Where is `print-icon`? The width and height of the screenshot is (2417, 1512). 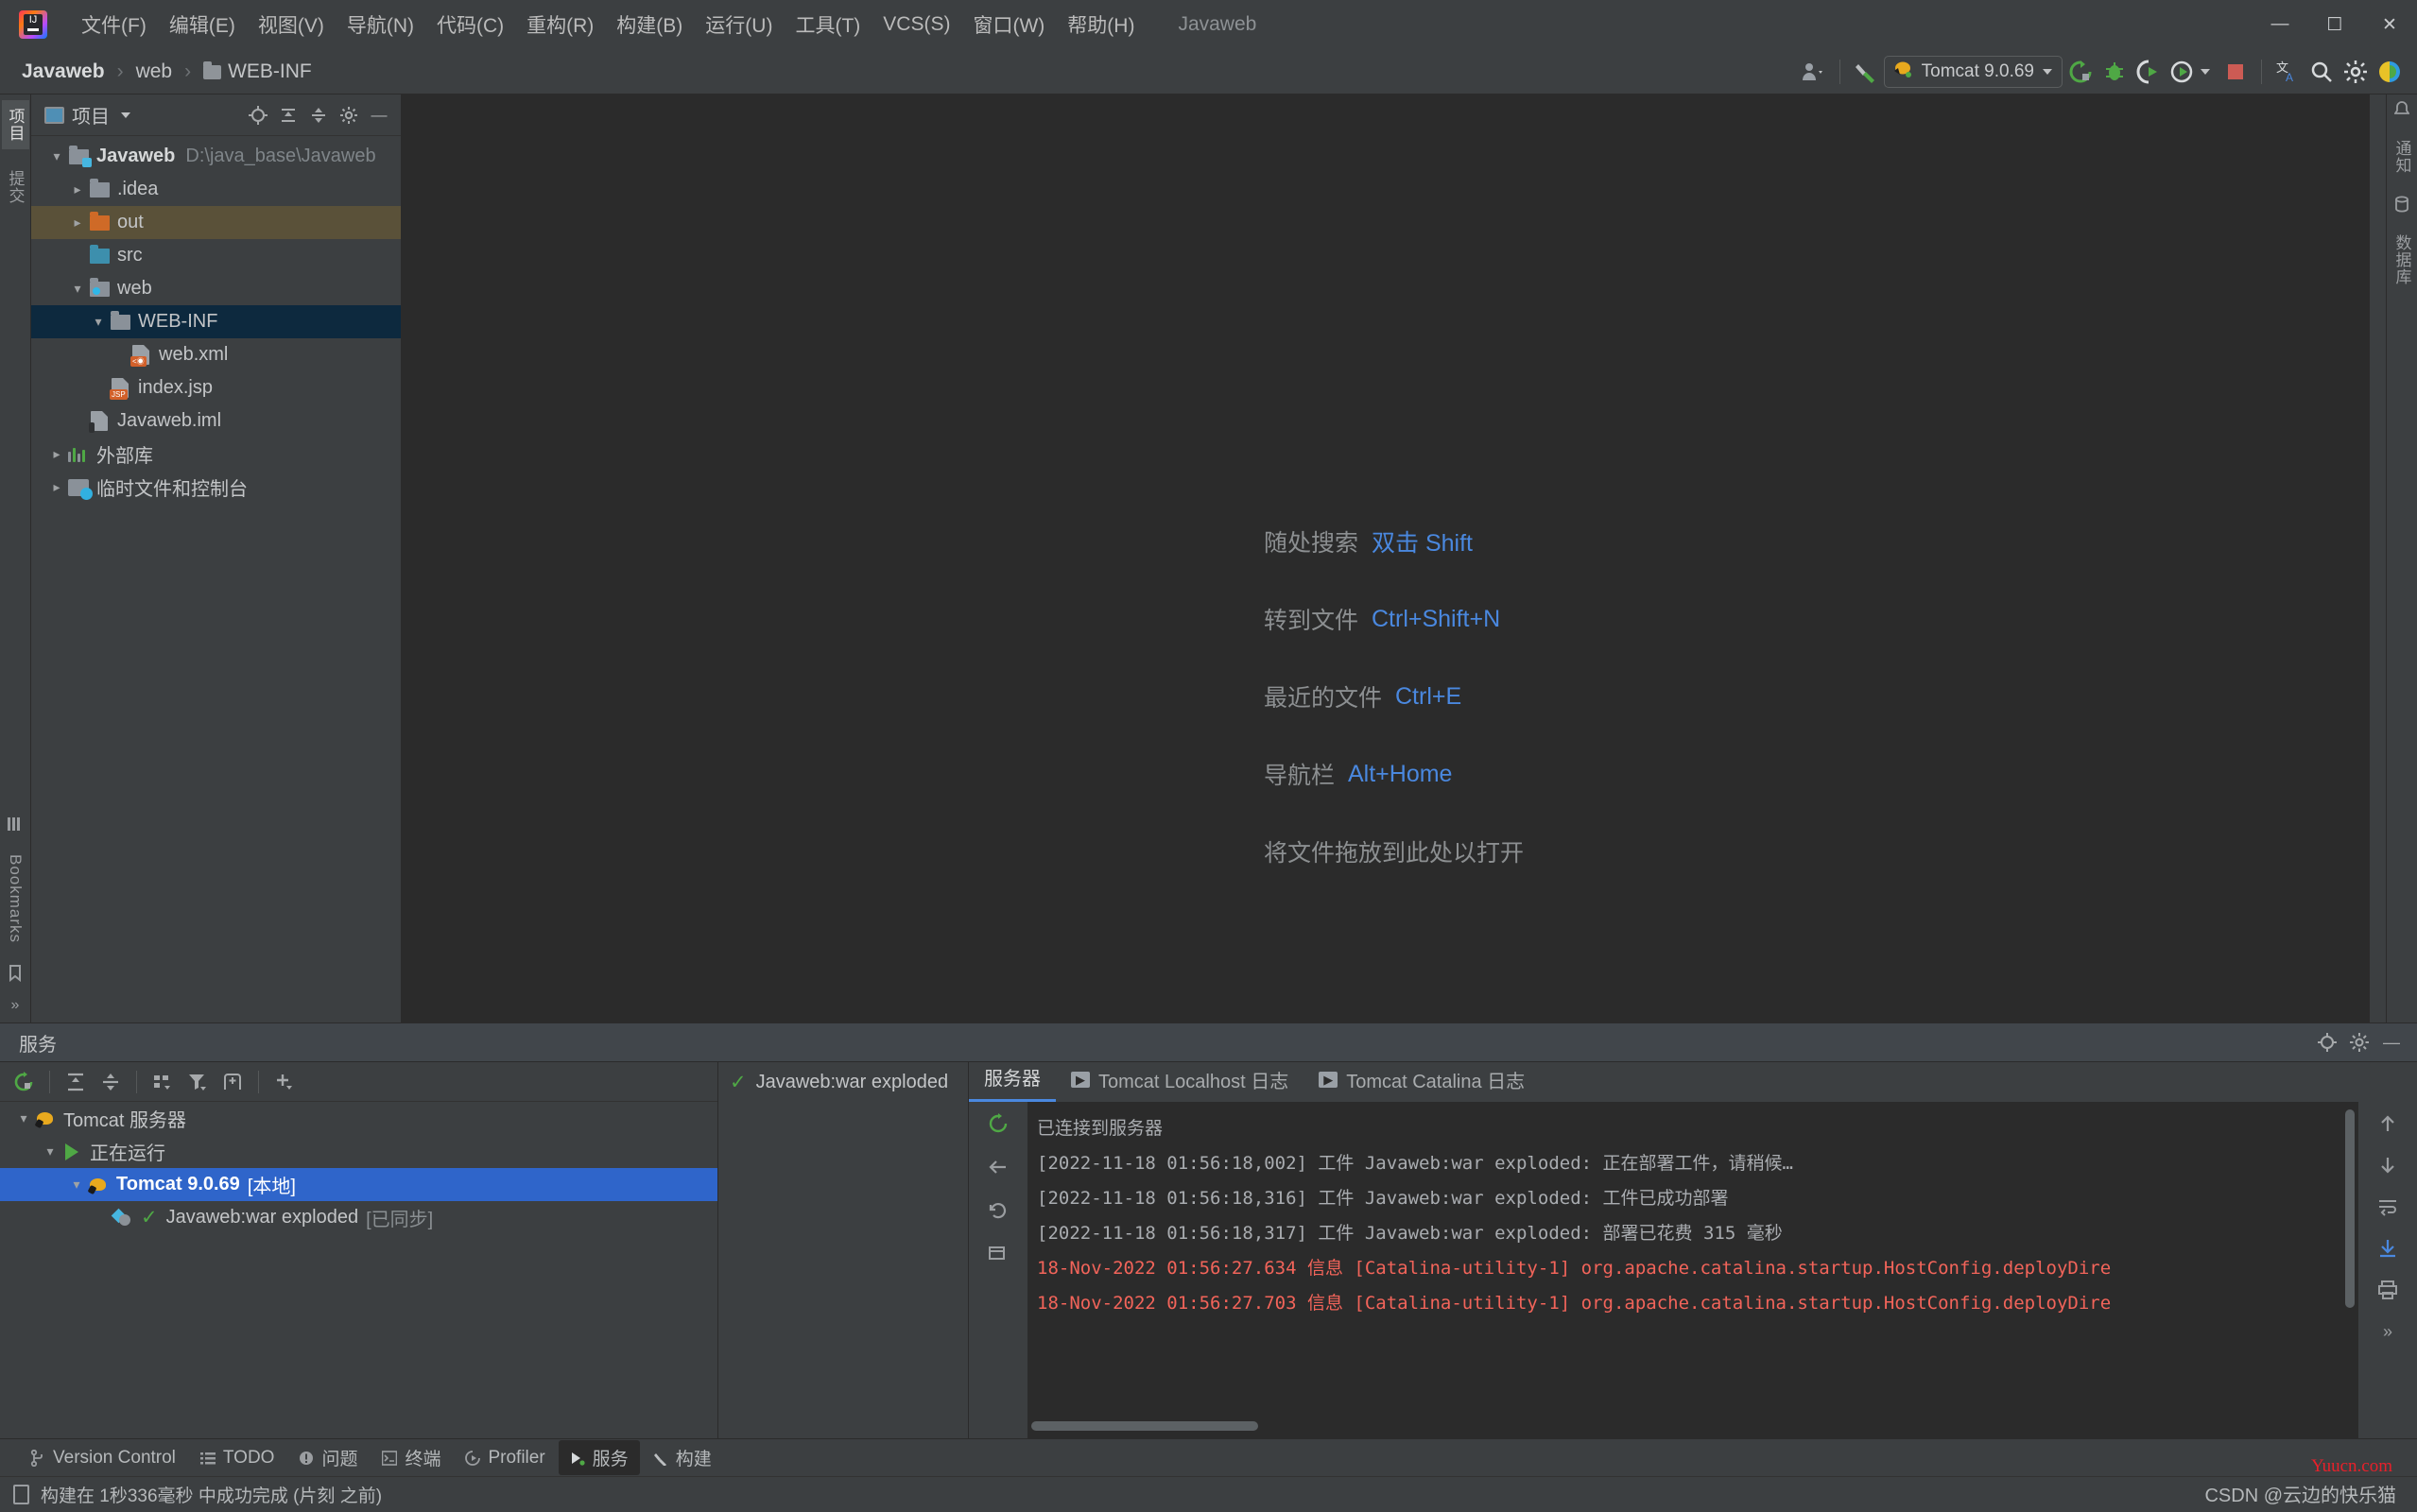
print-icon is located at coordinates (2388, 1290).